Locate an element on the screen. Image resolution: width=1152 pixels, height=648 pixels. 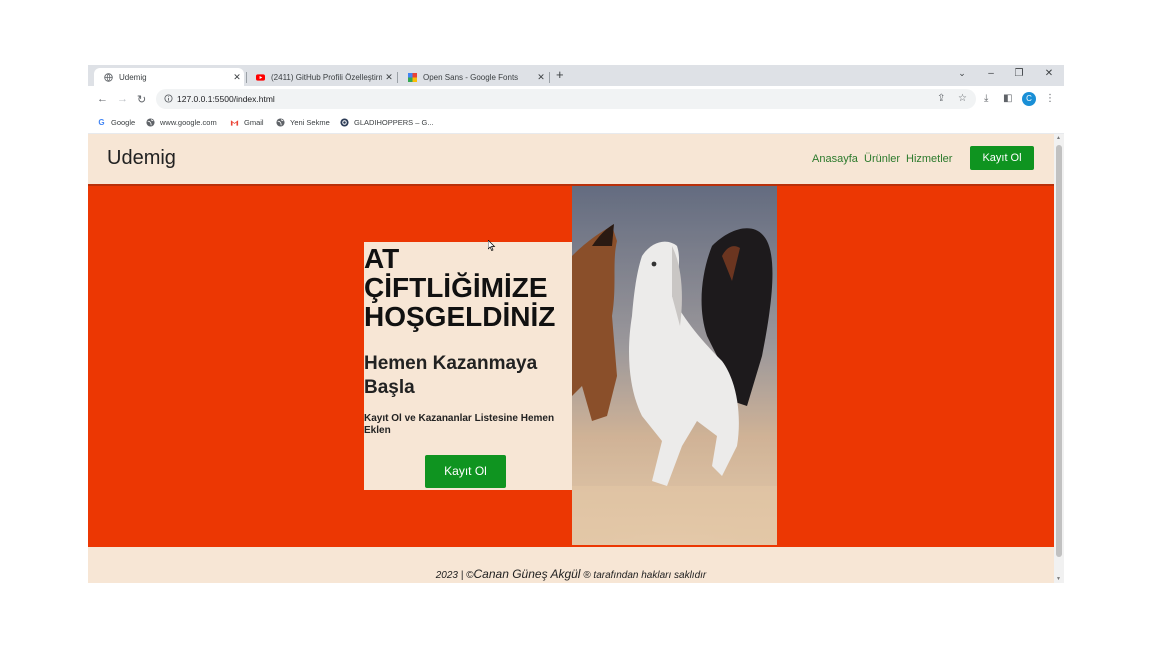
back-icon: ← is located at coordinates (102, 99).